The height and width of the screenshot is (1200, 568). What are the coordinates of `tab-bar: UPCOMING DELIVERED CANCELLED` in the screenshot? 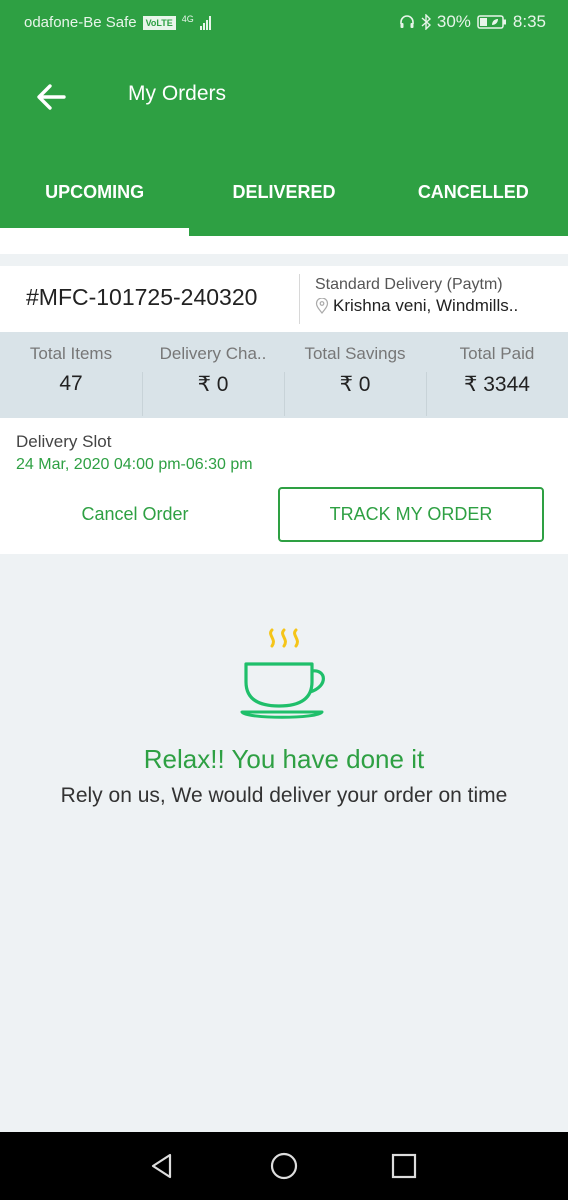 It's located at (284, 196).